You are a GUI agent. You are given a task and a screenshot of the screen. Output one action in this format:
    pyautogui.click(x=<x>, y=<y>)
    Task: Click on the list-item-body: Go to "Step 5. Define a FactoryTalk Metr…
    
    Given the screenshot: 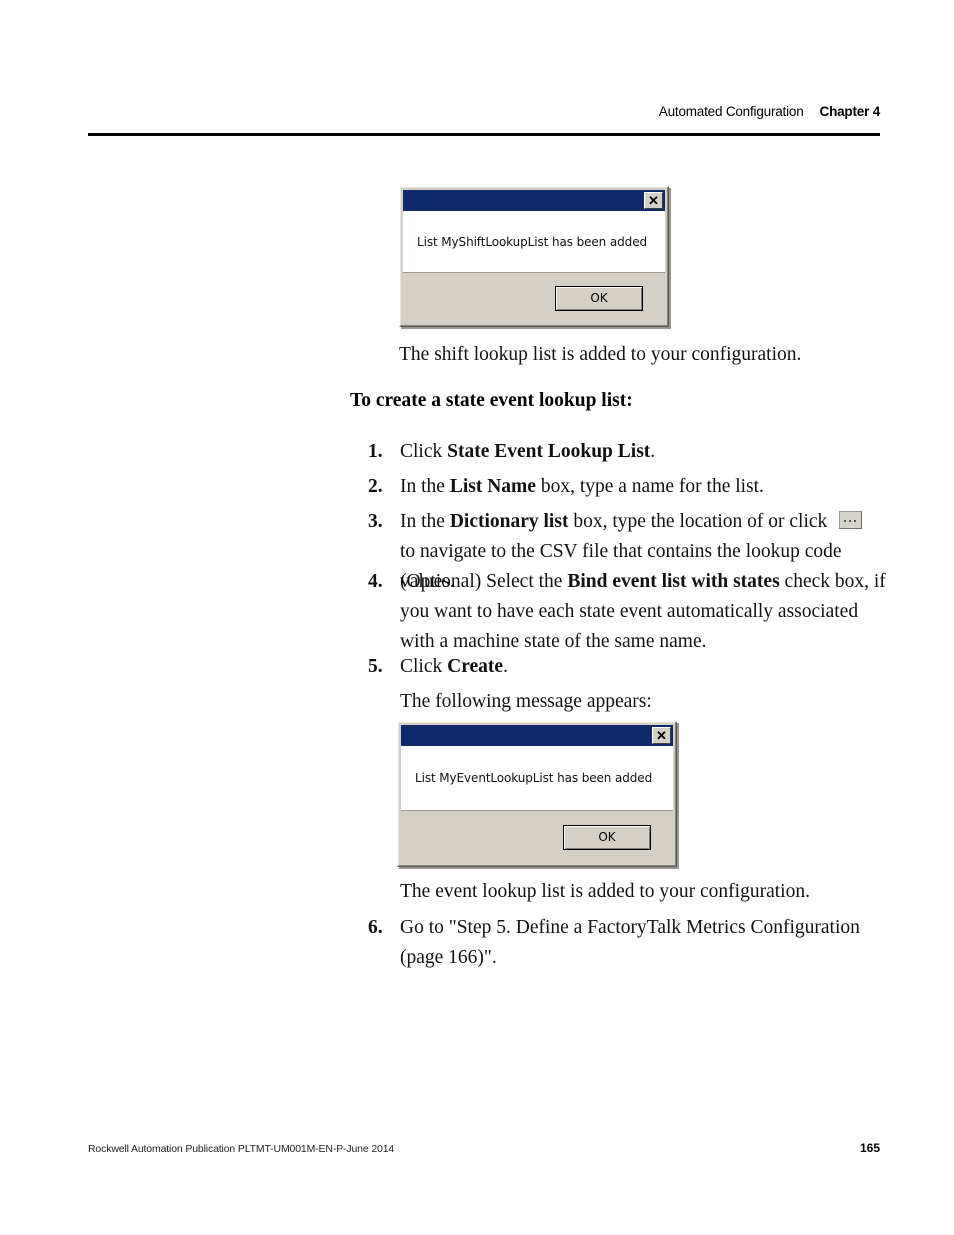 What is the action you would take?
    pyautogui.click(x=644, y=943)
    